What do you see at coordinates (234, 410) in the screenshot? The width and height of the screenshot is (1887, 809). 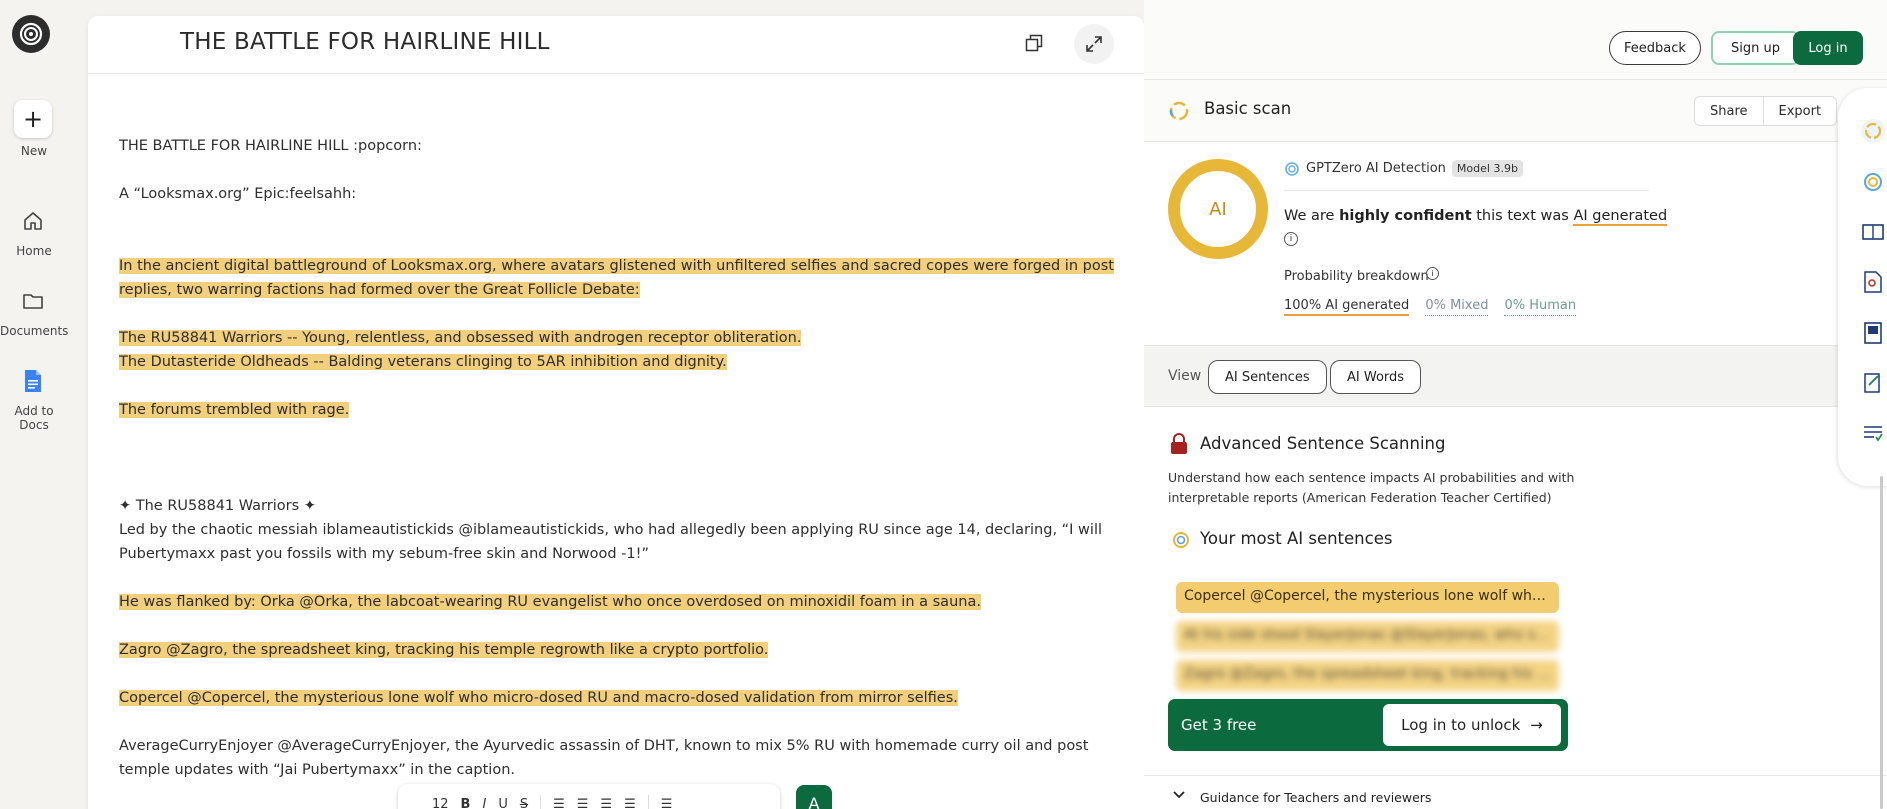 I see `highlighted-sentence: The forums trembled with rage.` at bounding box center [234, 410].